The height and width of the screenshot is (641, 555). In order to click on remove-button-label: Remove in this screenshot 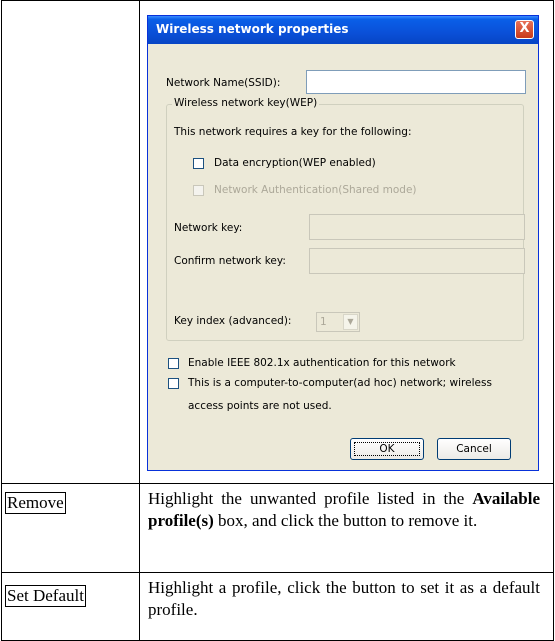, I will do `click(35, 502)`.